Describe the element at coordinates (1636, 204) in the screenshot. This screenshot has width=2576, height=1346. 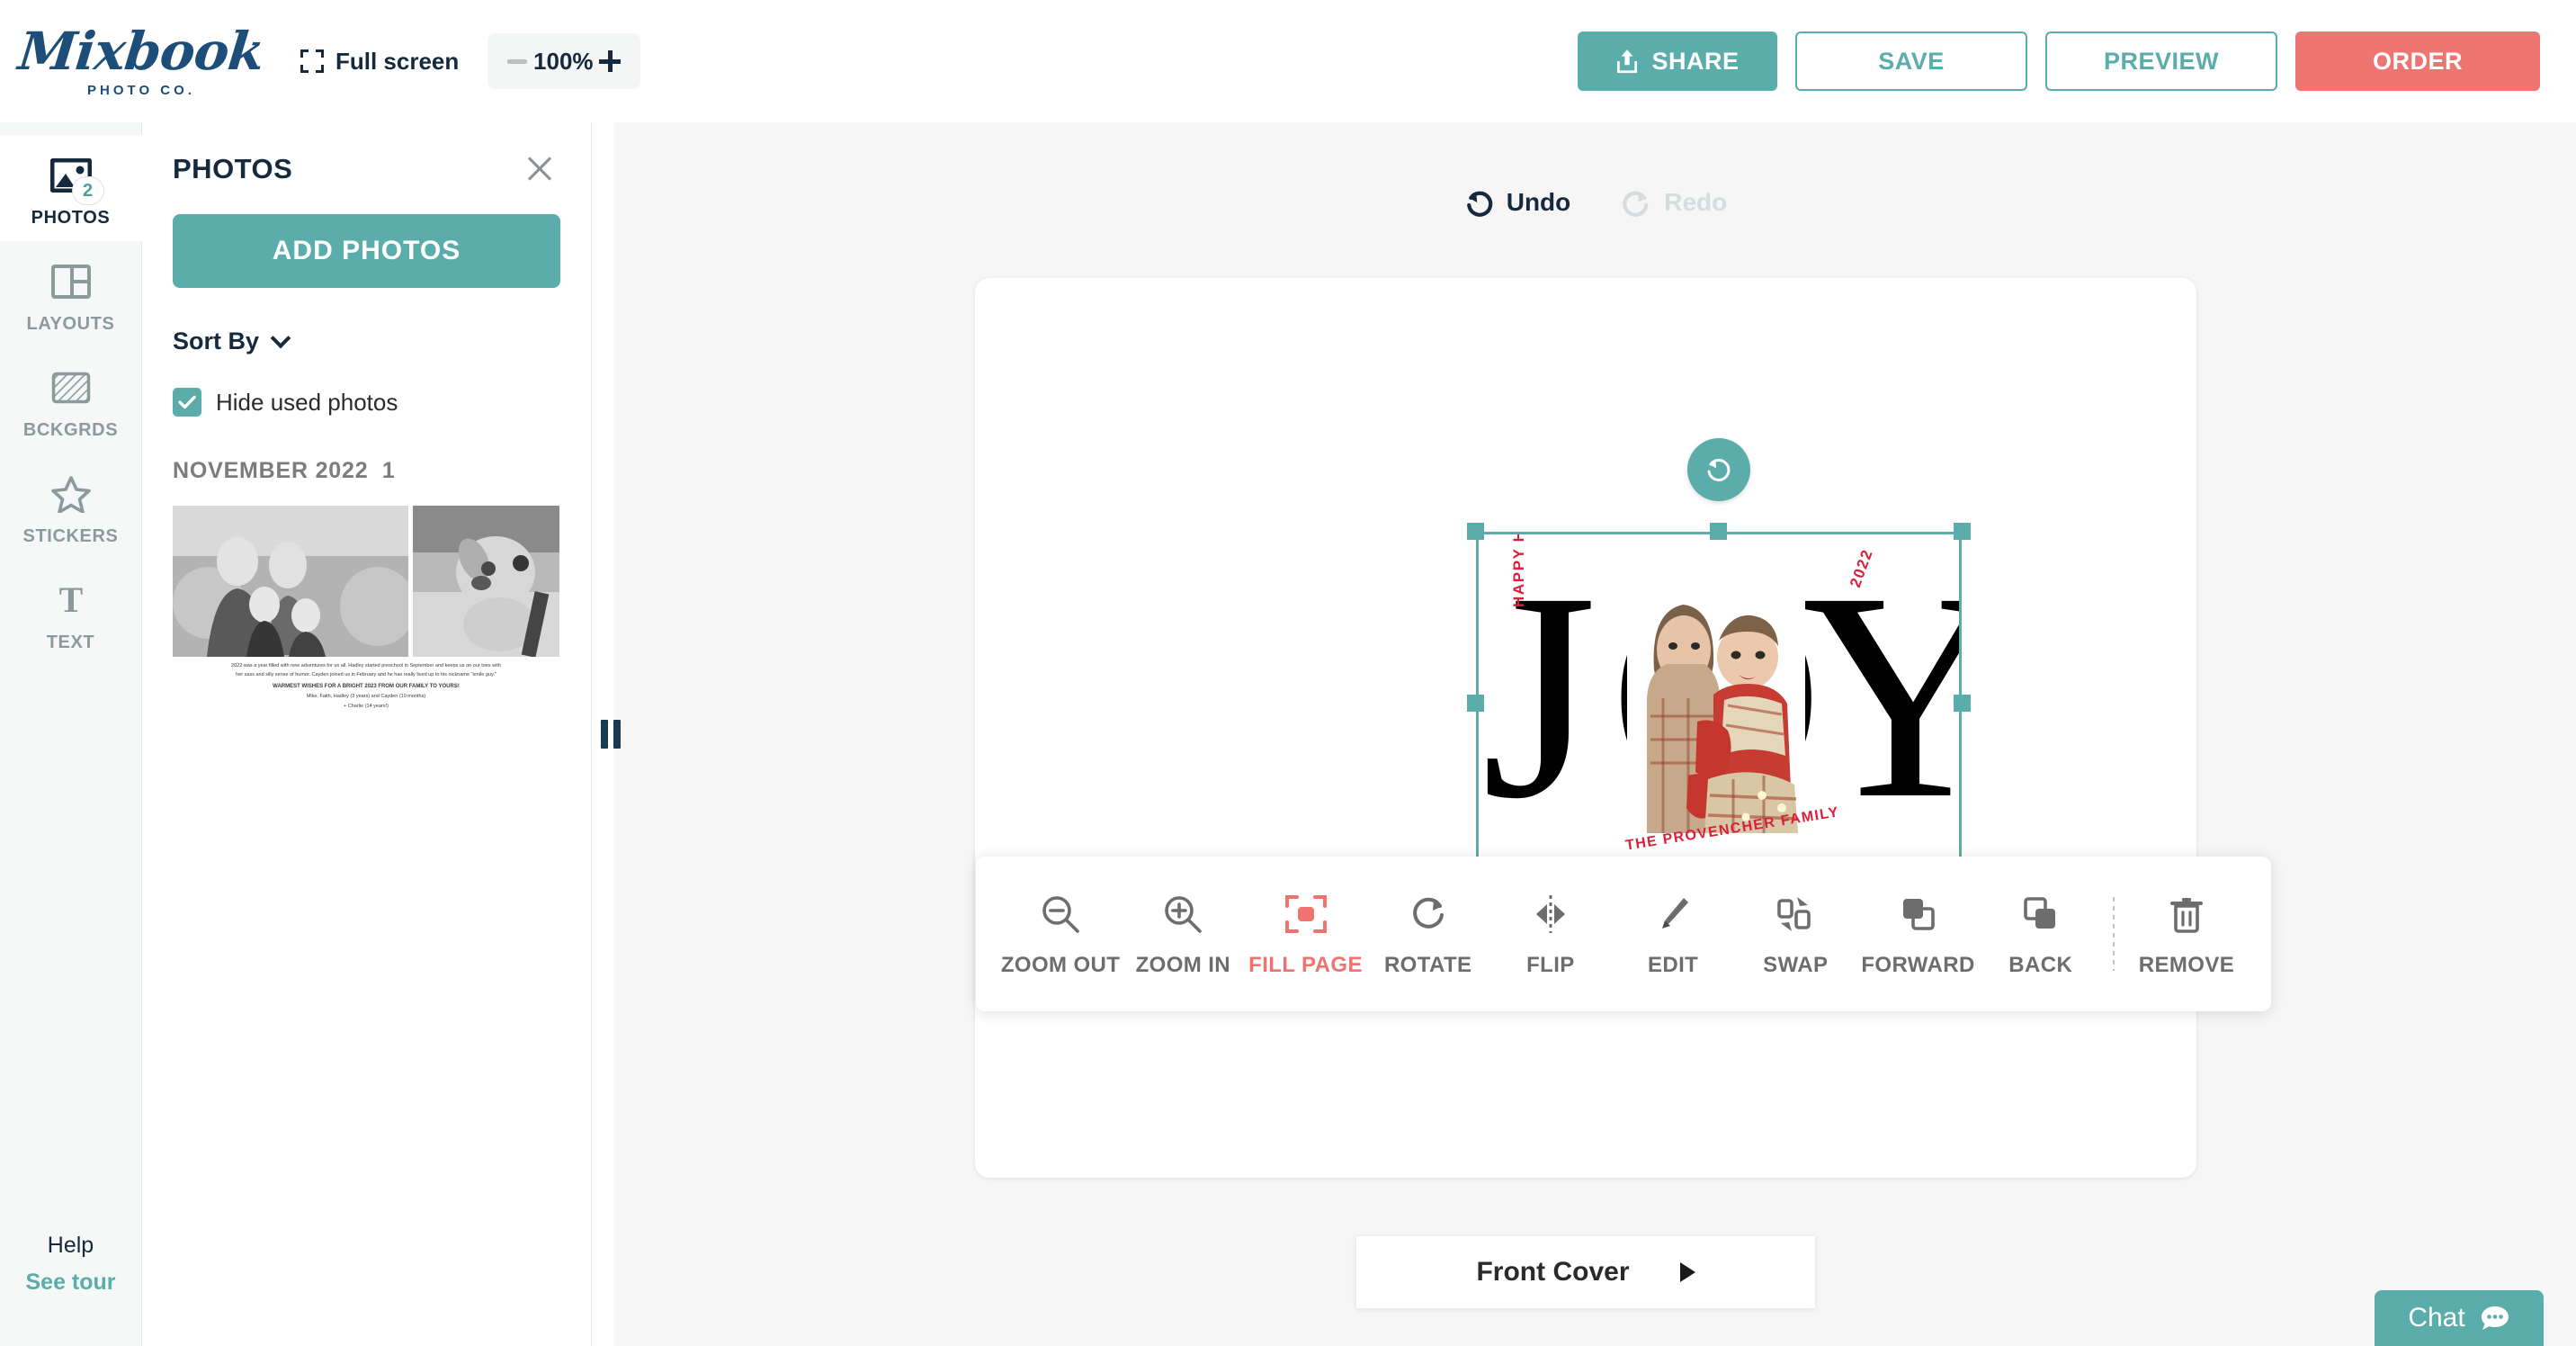
I see `redo-arrow-icon` at that location.